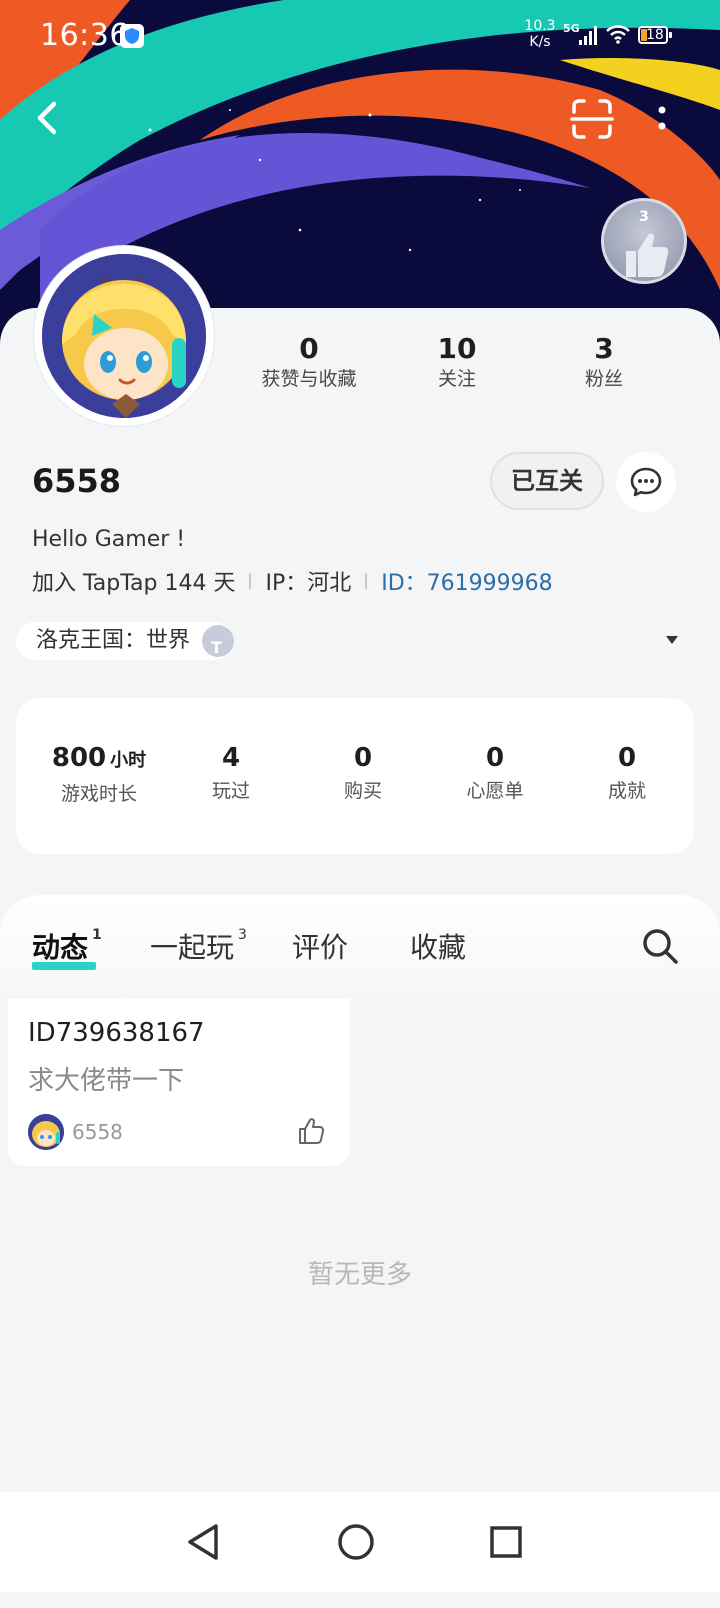 The height and width of the screenshot is (1608, 720). Describe the element at coordinates (588, 35) in the screenshot. I see `signal-icon` at that location.